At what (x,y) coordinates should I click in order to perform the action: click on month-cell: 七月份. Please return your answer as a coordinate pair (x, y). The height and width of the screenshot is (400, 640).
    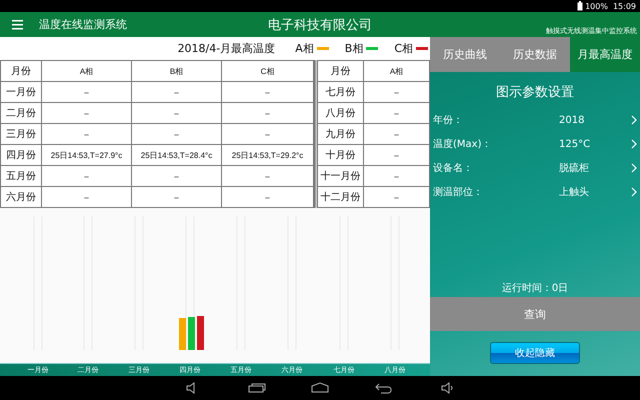
    Looking at the image, I should click on (341, 92).